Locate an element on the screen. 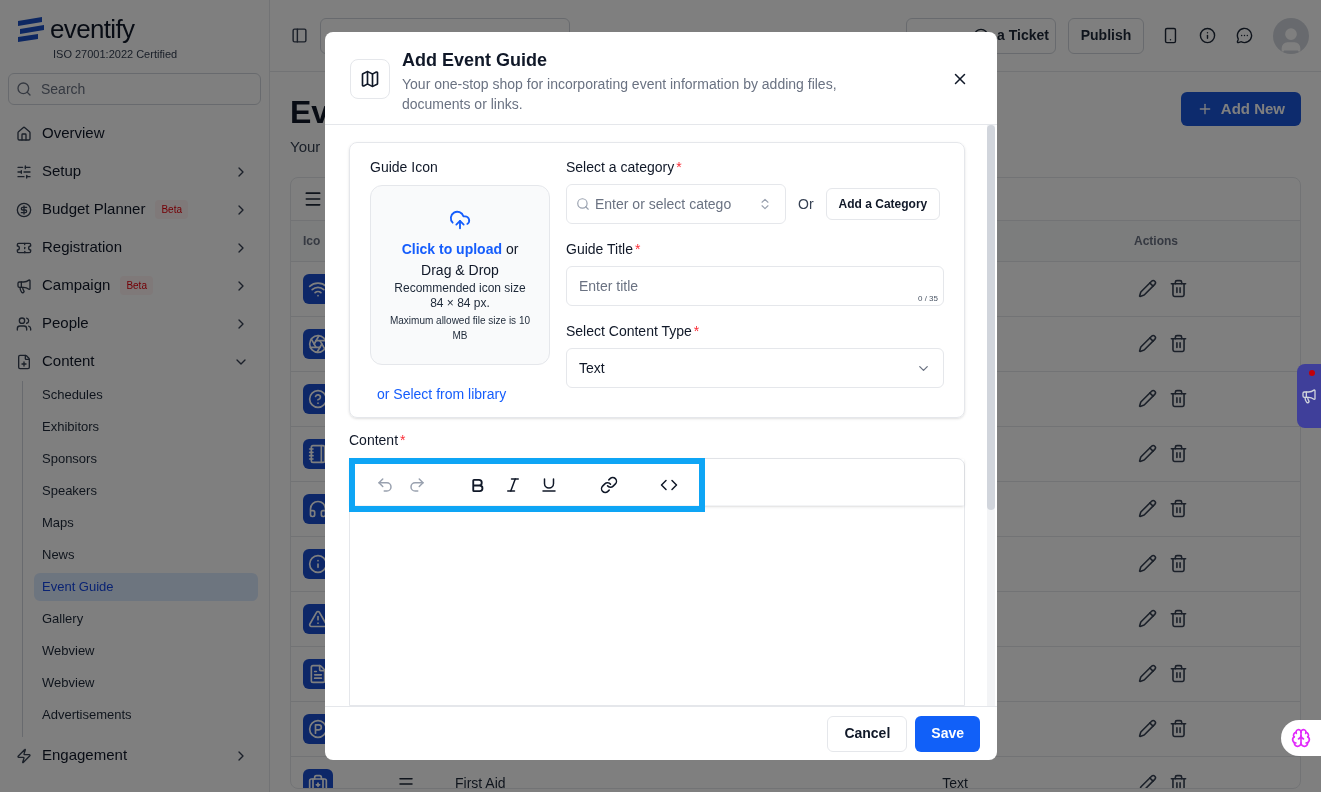 Image resolution: width=1321 pixels, height=792 pixels. map-icon is located at coordinates (370, 79).